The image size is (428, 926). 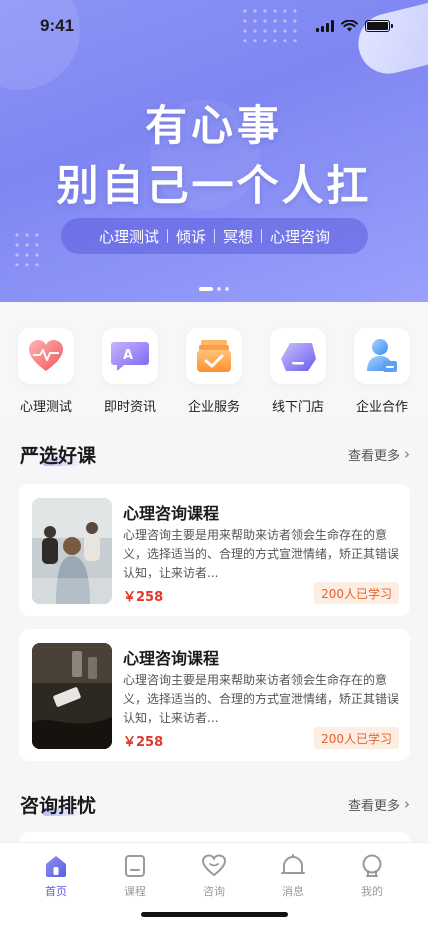 What do you see at coordinates (214, 289) in the screenshot?
I see `carousel-indicator` at bounding box center [214, 289].